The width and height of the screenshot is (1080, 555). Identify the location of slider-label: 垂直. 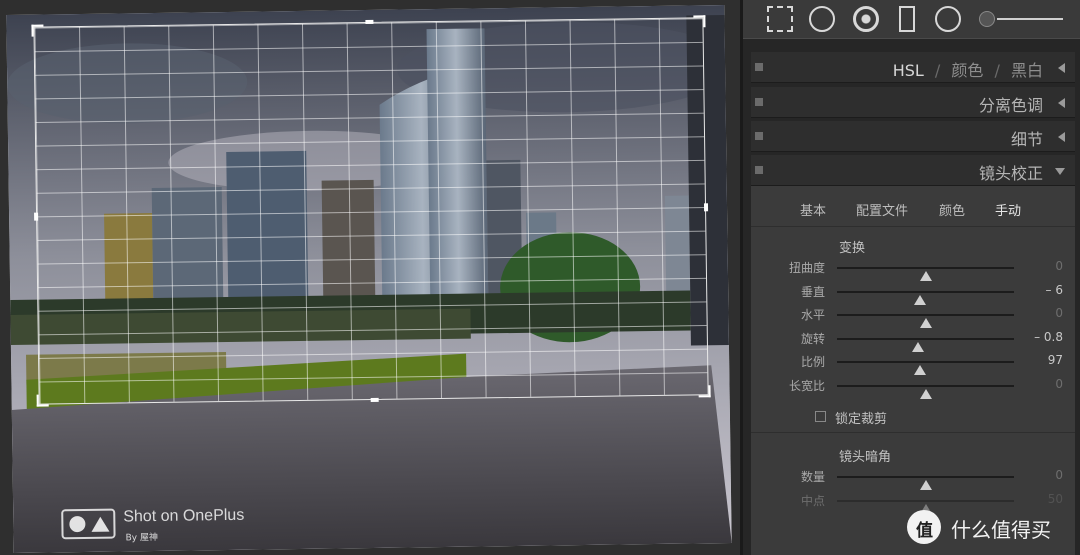
(812, 291).